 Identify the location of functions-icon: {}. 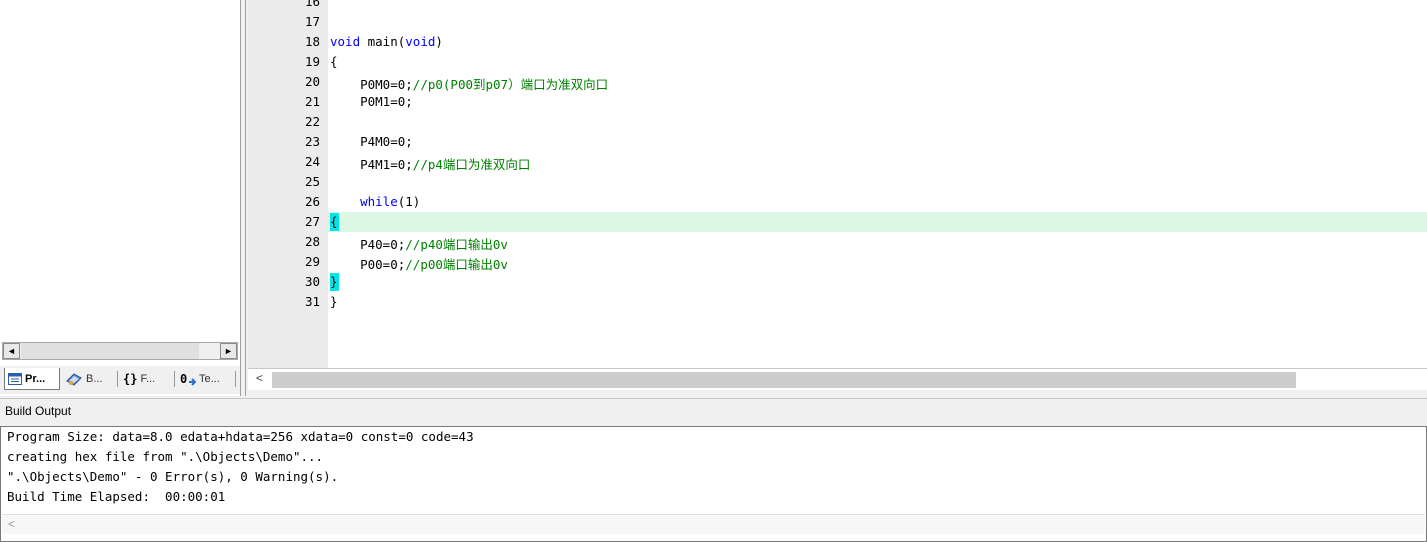
(130, 379).